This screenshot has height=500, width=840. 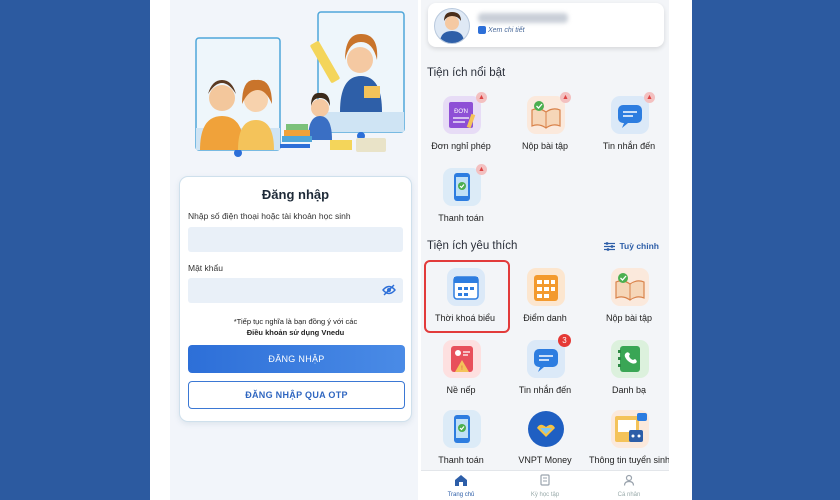 What do you see at coordinates (389, 290) in the screenshot?
I see `eye-slash-icon` at bounding box center [389, 290].